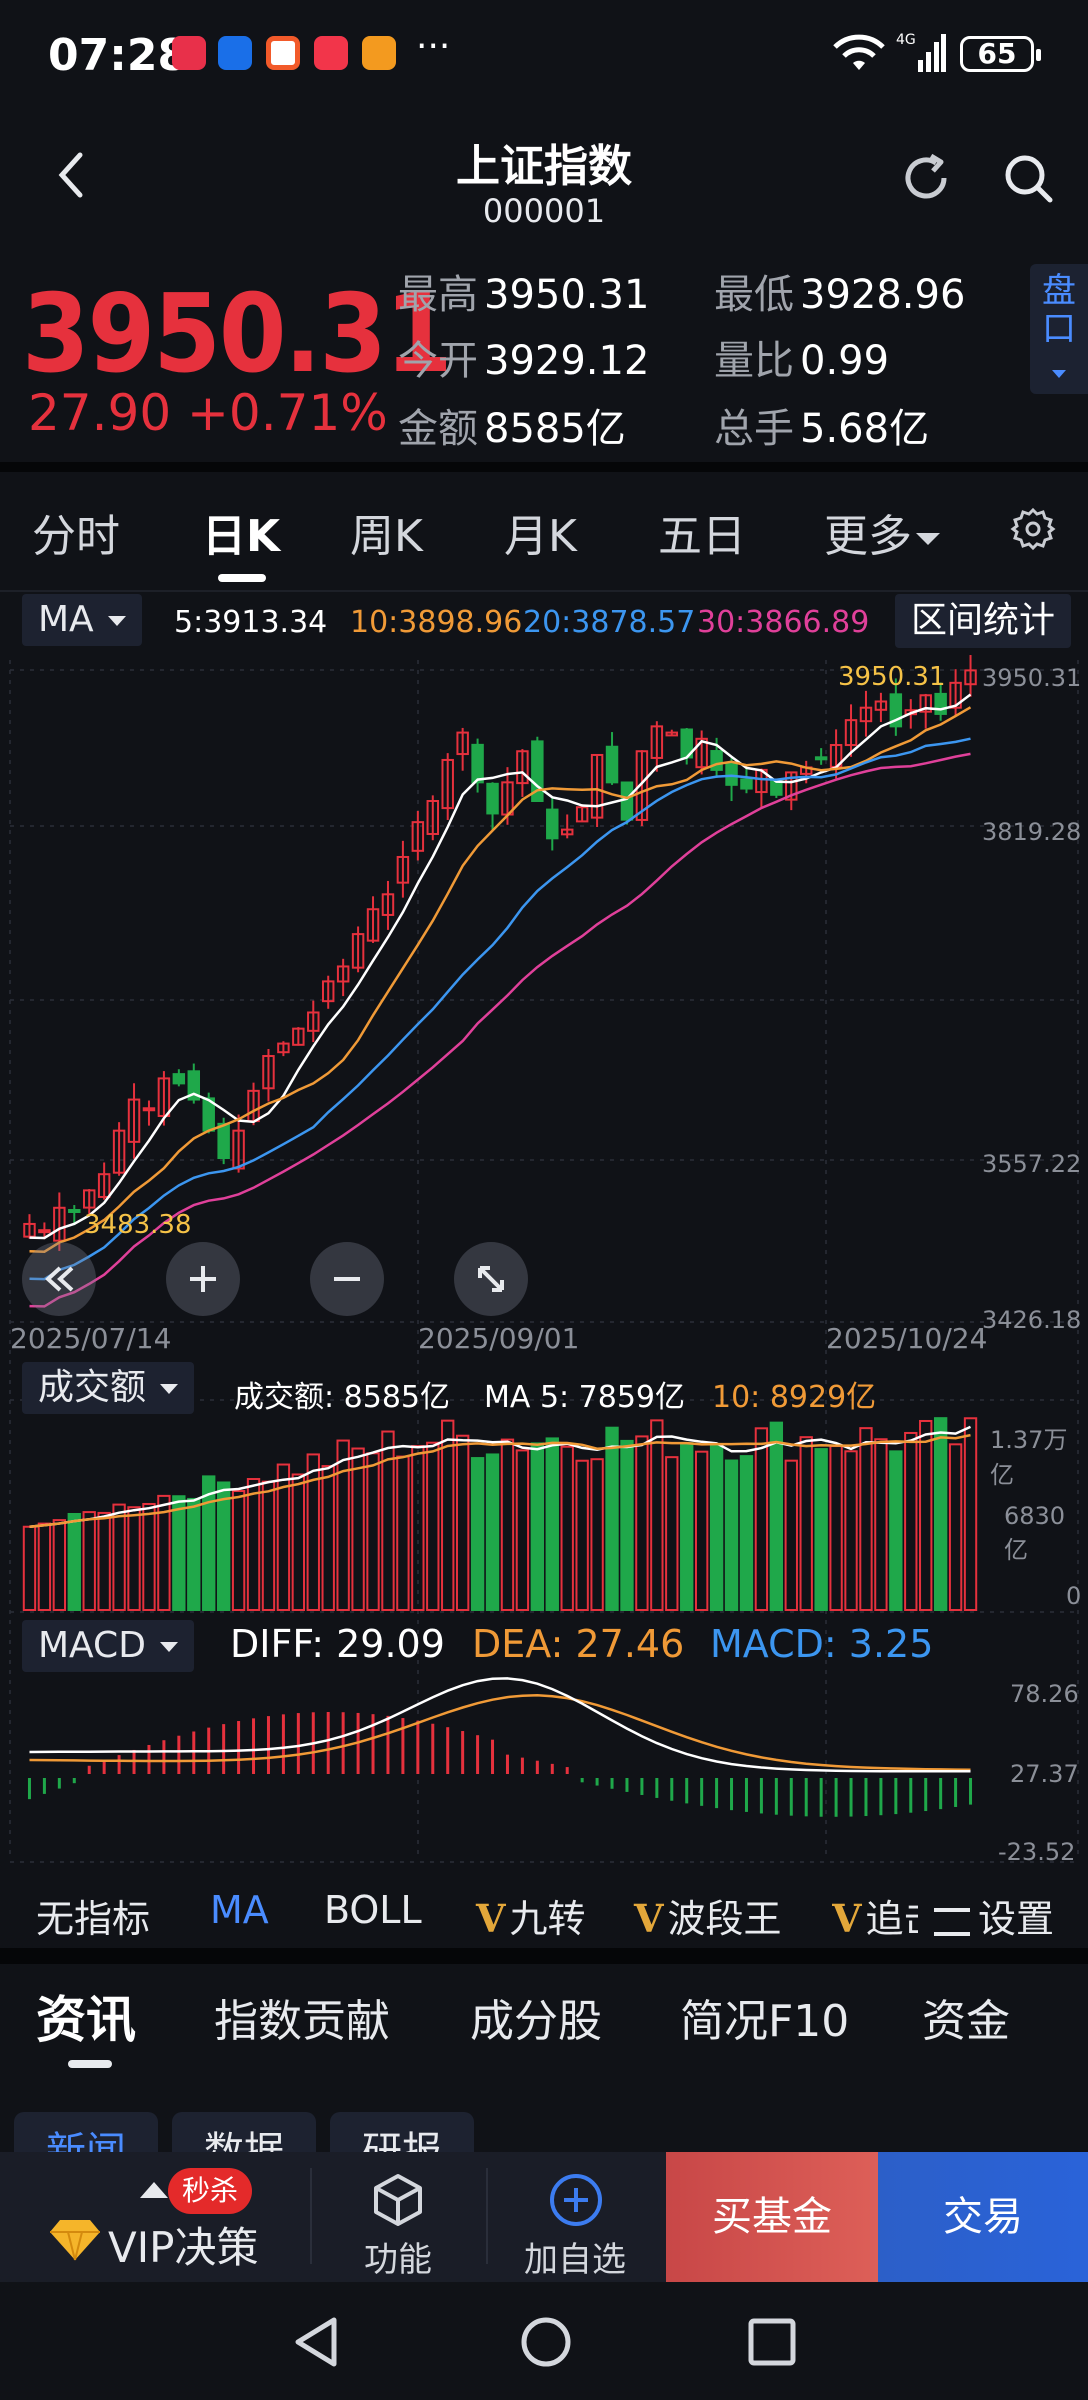  What do you see at coordinates (154, 2189) in the screenshot?
I see `expand-up-icon` at bounding box center [154, 2189].